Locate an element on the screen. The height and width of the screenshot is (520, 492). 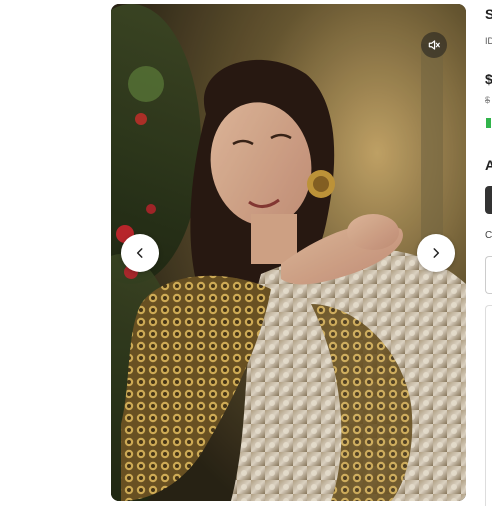
chevron-right-icon is located at coordinates (436, 253).